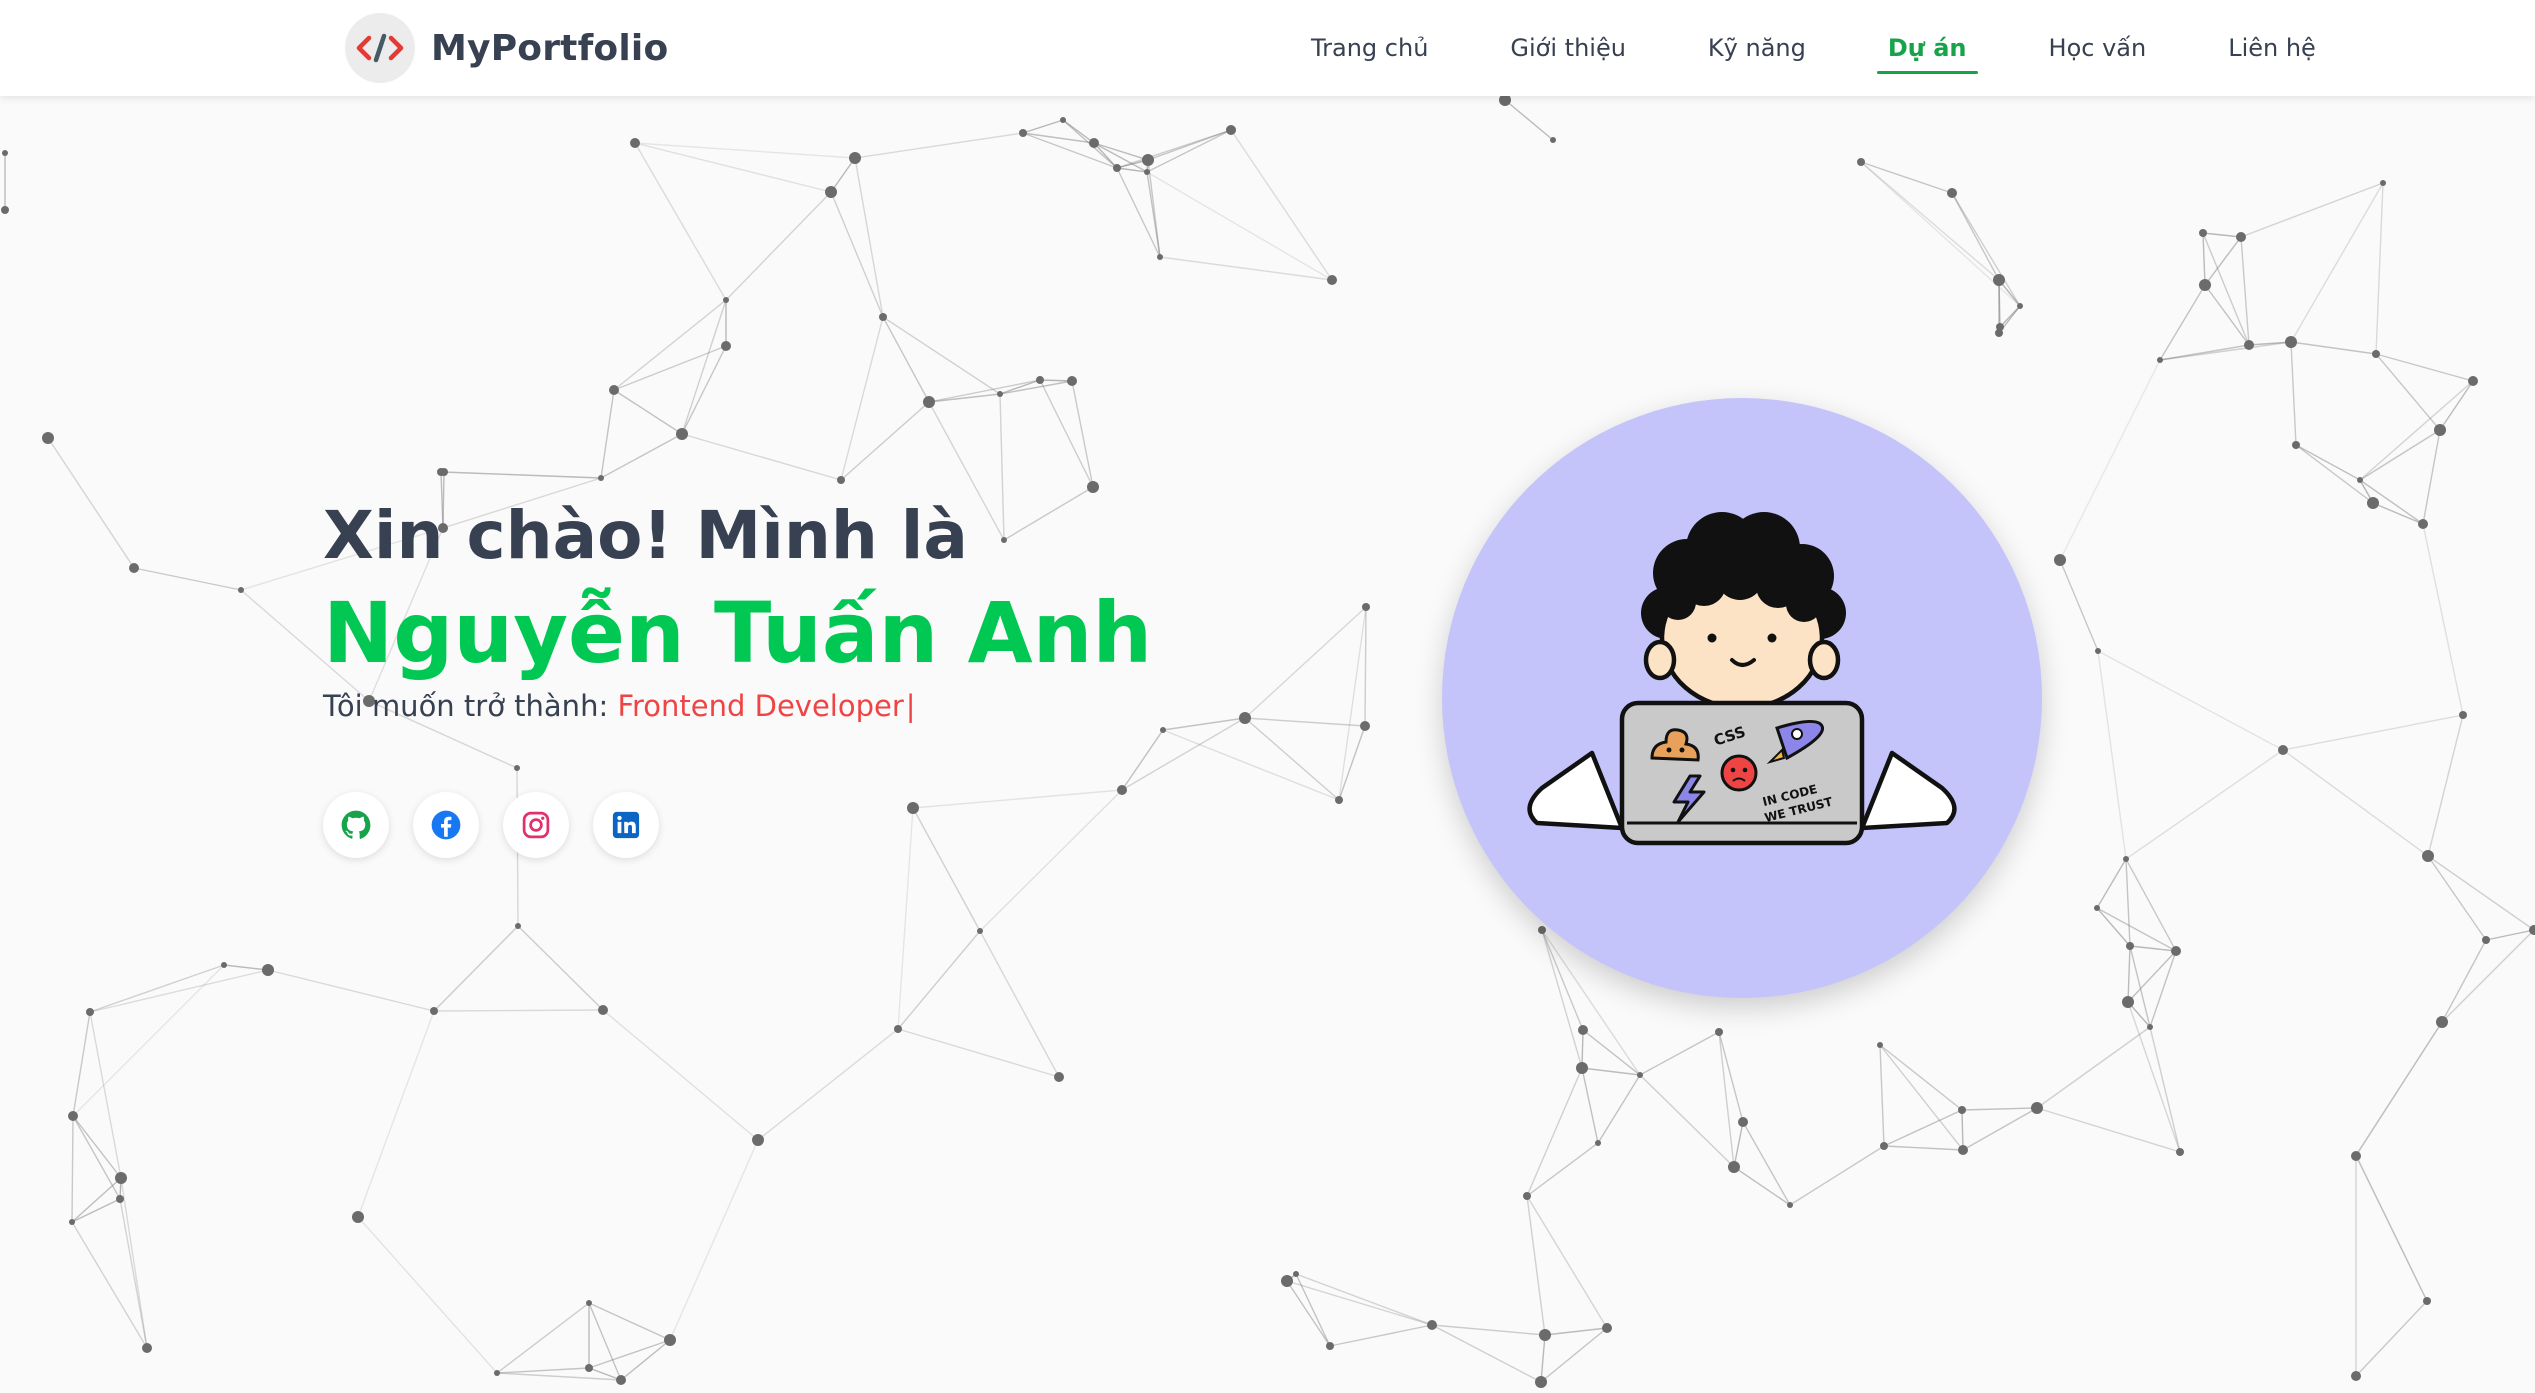 The height and width of the screenshot is (1393, 2535). I want to click on nav-item-contact: Liên hệ, so click(2272, 48).